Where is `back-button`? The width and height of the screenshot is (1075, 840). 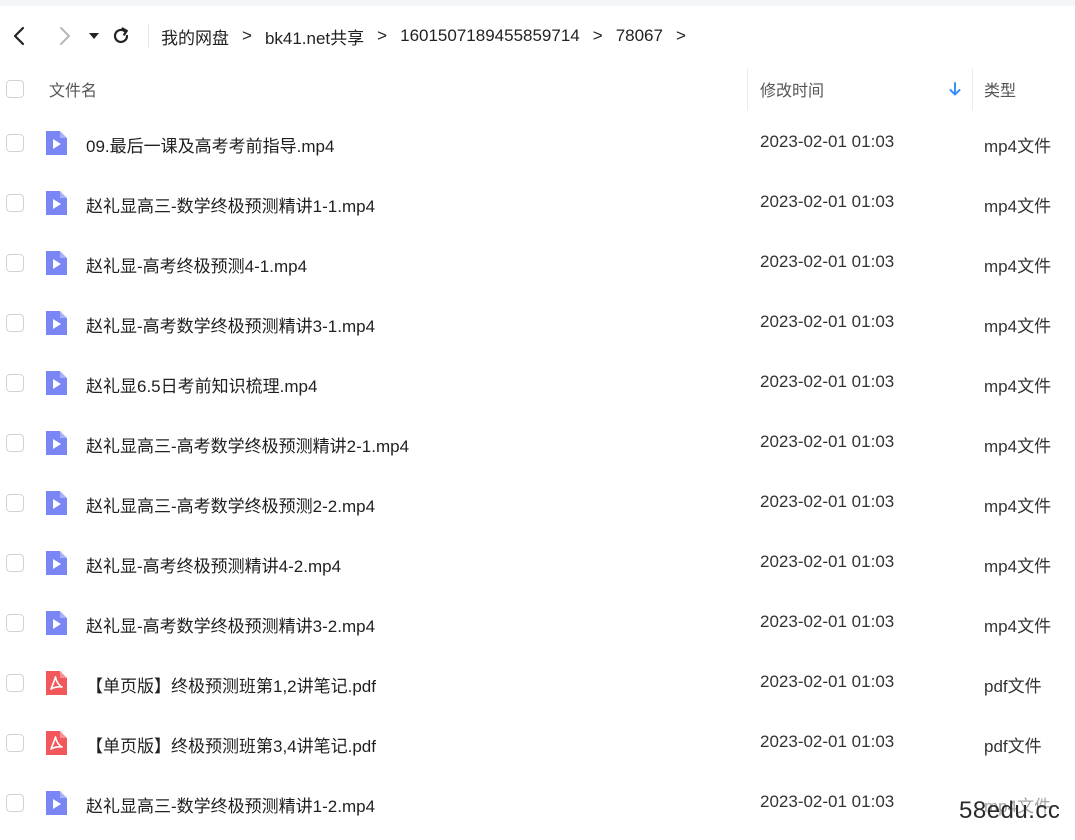
back-button is located at coordinates (19, 36).